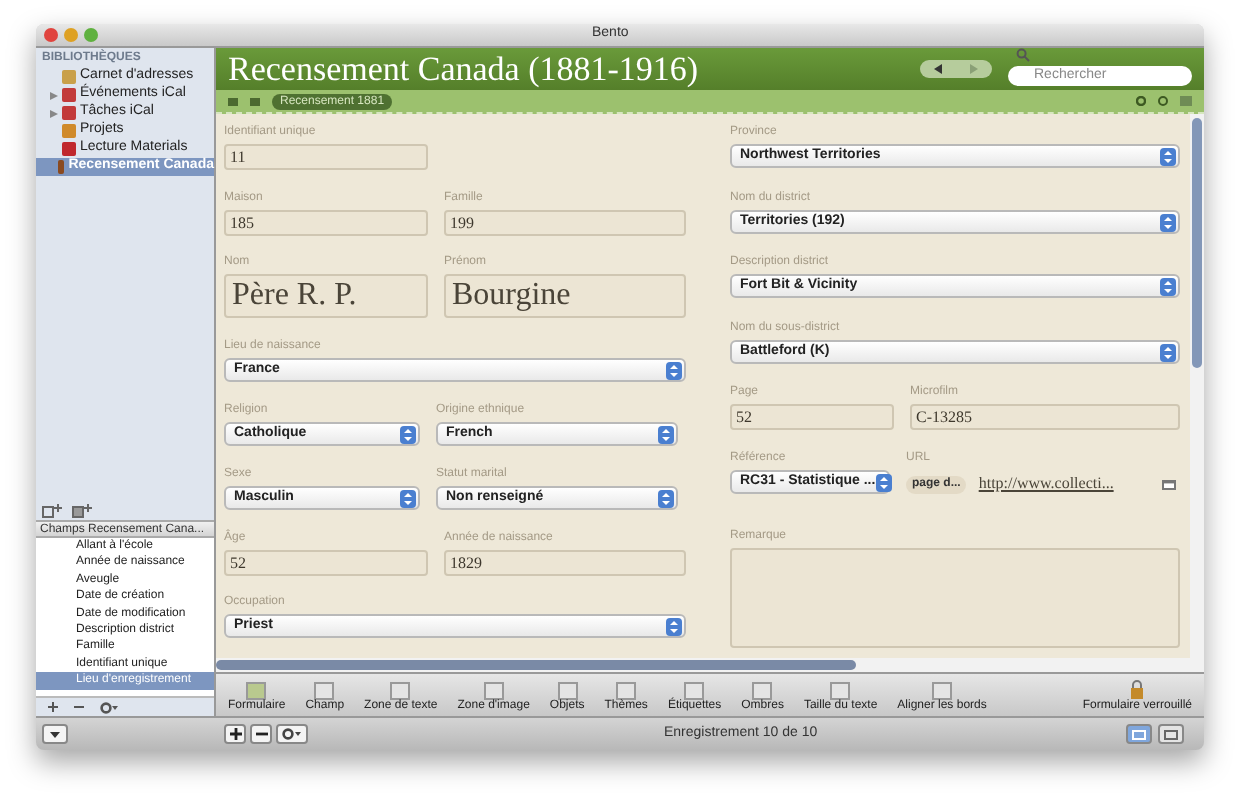 The height and width of the screenshot is (802, 1240). I want to click on form-view-icon, so click(1139, 734).